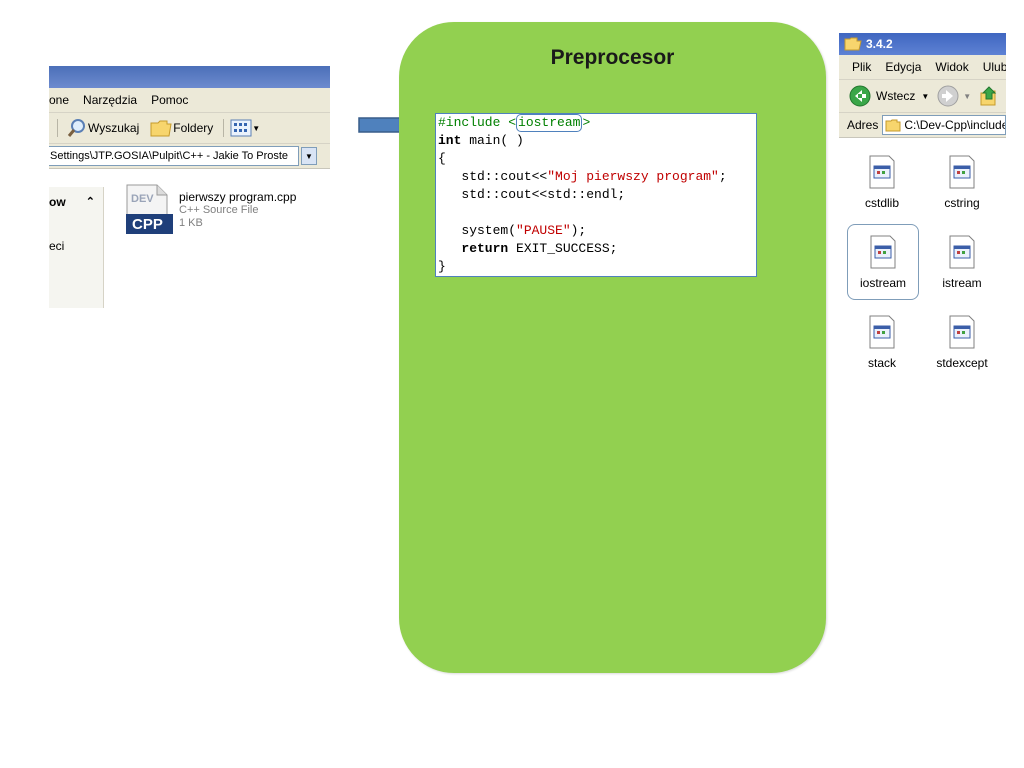 This screenshot has width=1024, height=768. I want to click on file-item-iostream: iostream, so click(883, 262).